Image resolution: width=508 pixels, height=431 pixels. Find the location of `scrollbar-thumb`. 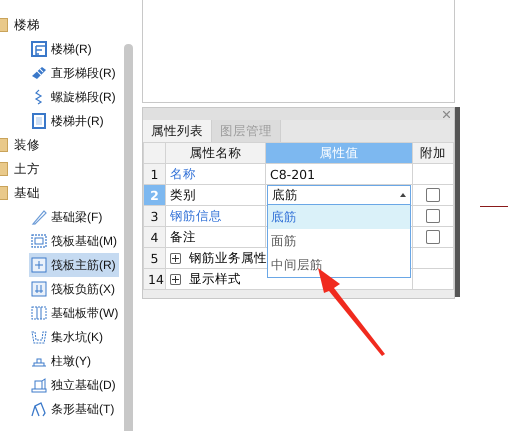

scrollbar-thumb is located at coordinates (128, 237).